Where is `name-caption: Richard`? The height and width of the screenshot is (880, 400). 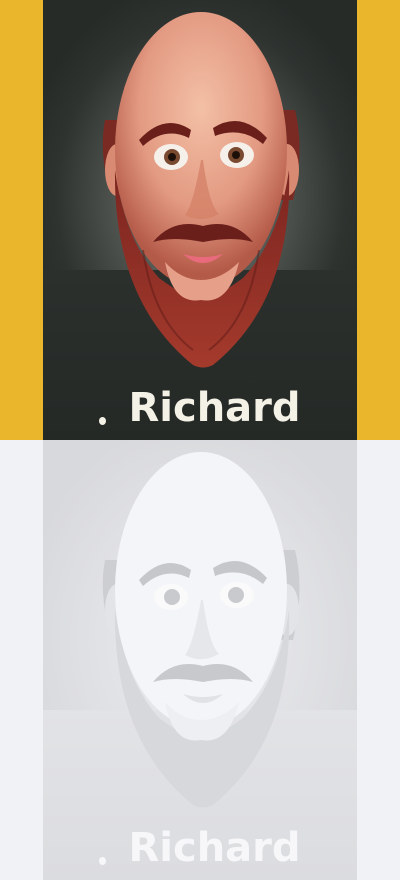
name-caption: Richard is located at coordinates (200, 408).